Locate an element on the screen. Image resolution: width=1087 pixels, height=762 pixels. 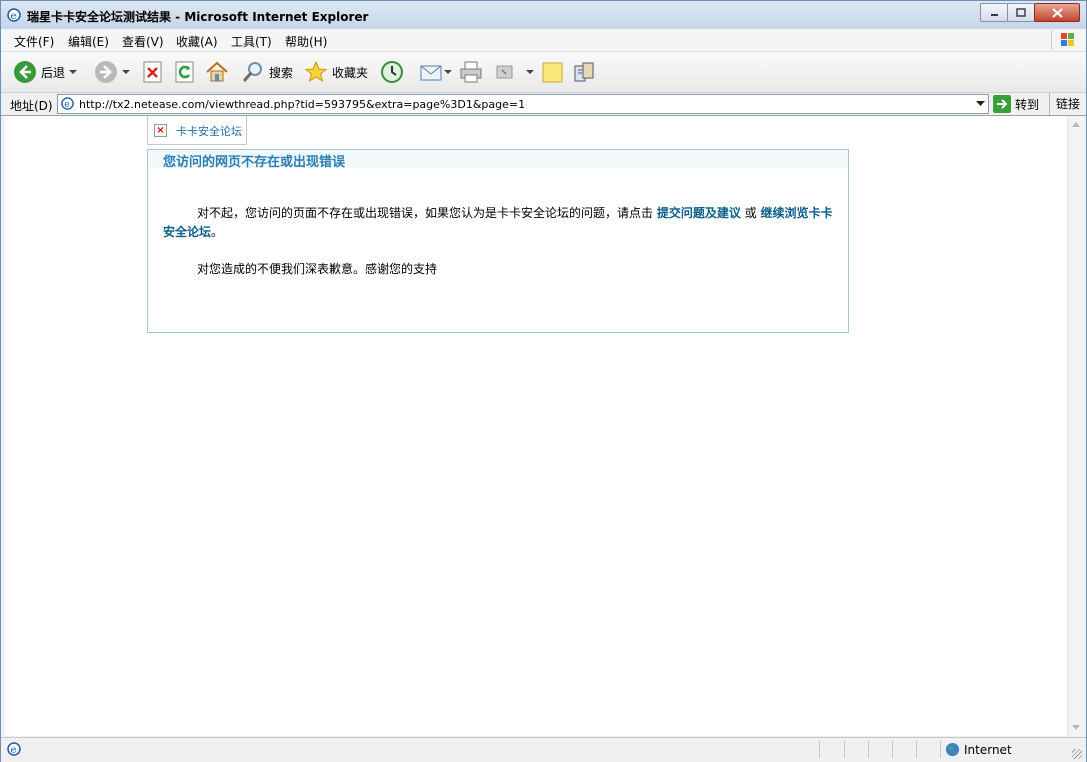
menu-favorites: 收藏(A) is located at coordinates (197, 41).